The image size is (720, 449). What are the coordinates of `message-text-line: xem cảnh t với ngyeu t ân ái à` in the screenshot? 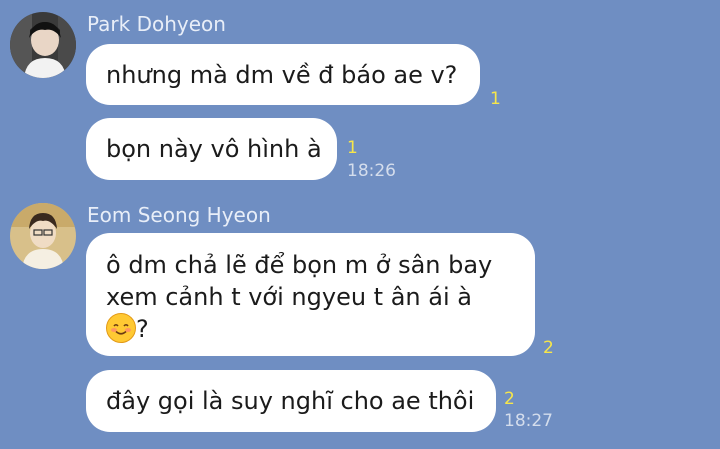 It's located at (289, 297).